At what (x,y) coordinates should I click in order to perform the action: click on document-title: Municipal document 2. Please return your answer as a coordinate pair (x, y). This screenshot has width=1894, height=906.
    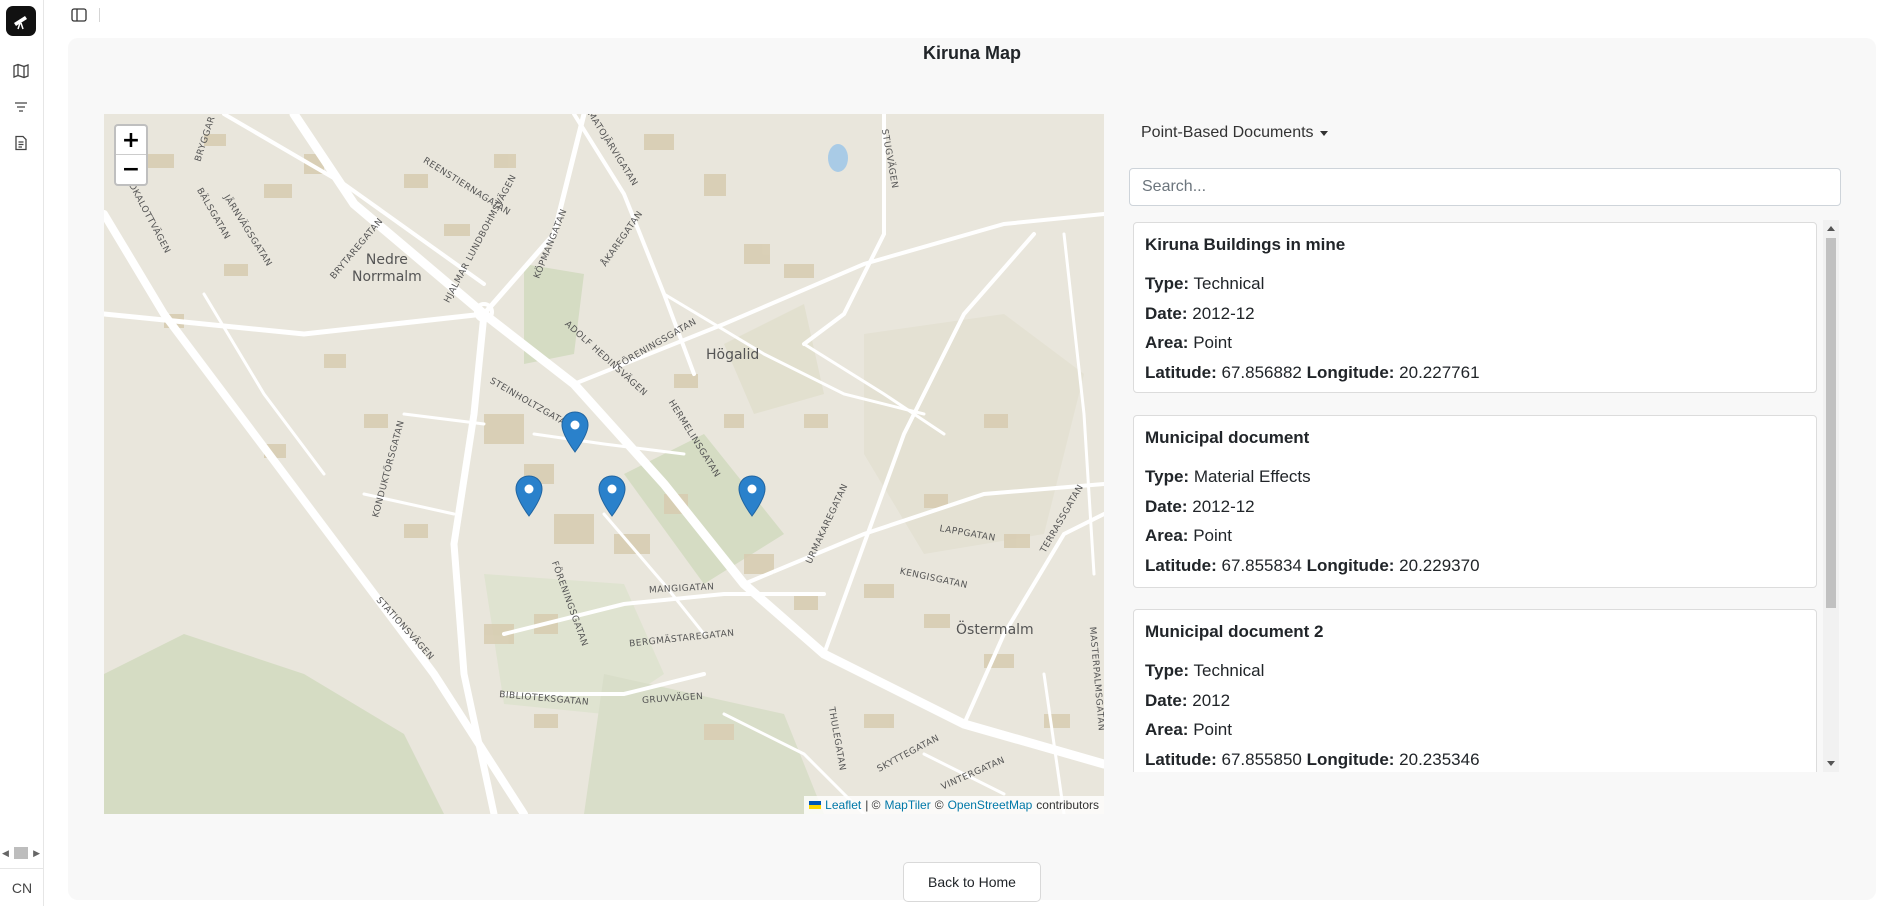
    Looking at the image, I should click on (1234, 631).